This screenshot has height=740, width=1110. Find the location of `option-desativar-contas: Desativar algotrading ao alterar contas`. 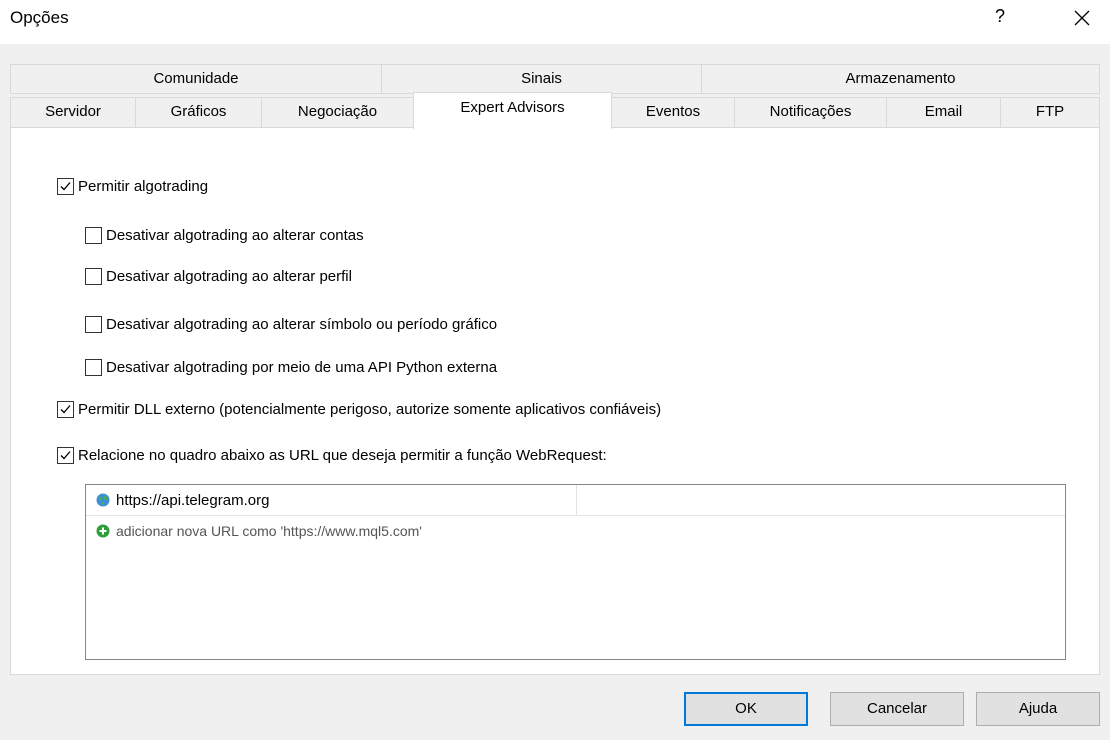

option-desativar-contas: Desativar algotrading ao alterar contas is located at coordinates (224, 235).